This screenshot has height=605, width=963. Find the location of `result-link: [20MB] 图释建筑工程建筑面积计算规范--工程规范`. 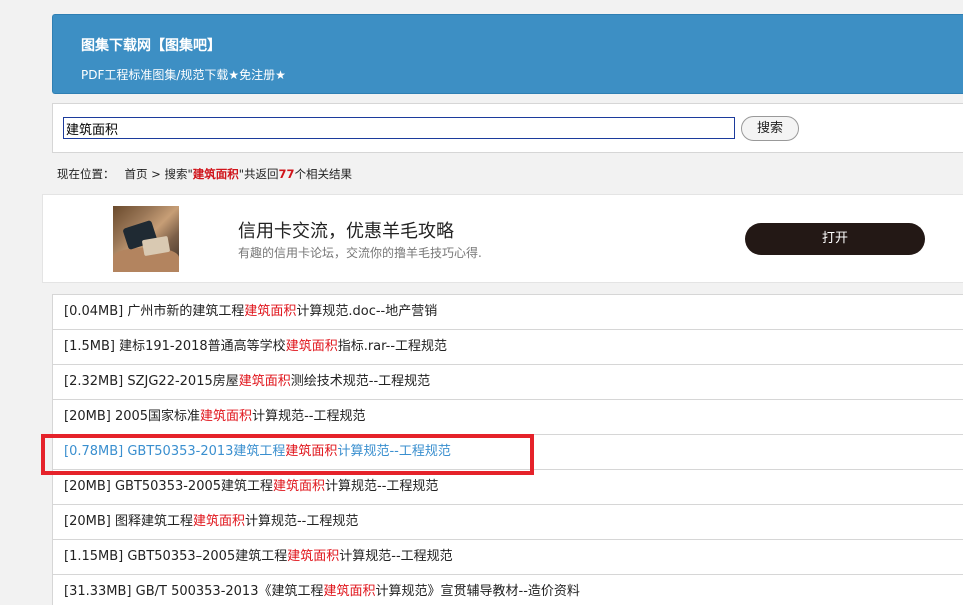

result-link: [20MB] 图释建筑工程建筑面积计算规范--工程规范 is located at coordinates (211, 521).